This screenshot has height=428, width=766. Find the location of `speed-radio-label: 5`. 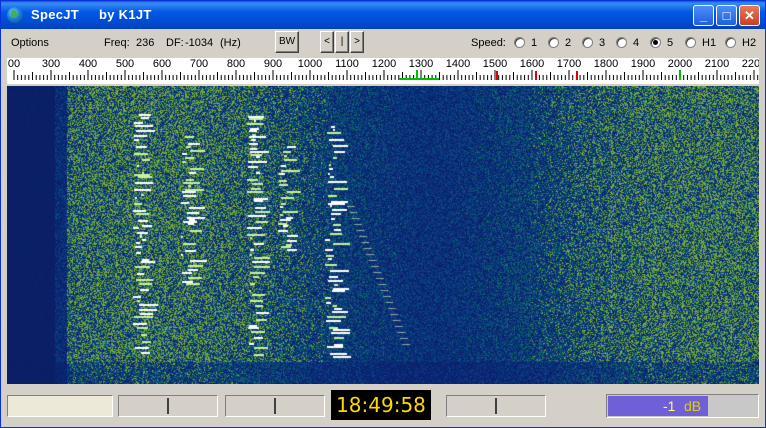

speed-radio-label: 5 is located at coordinates (670, 43).